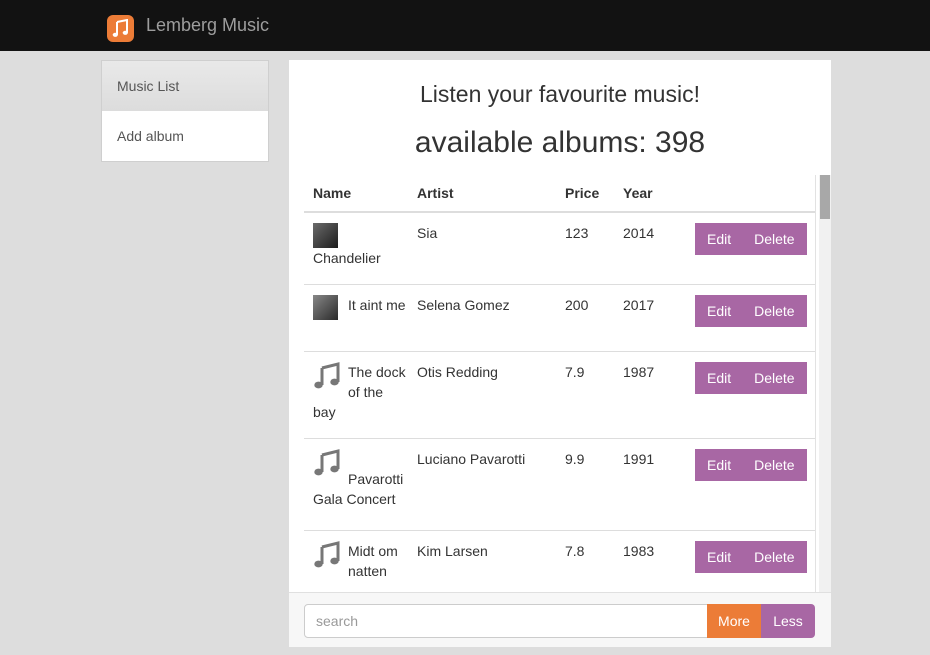 The image size is (930, 655). What do you see at coordinates (585, 484) in the screenshot?
I see `album-price: 9.9` at bounding box center [585, 484].